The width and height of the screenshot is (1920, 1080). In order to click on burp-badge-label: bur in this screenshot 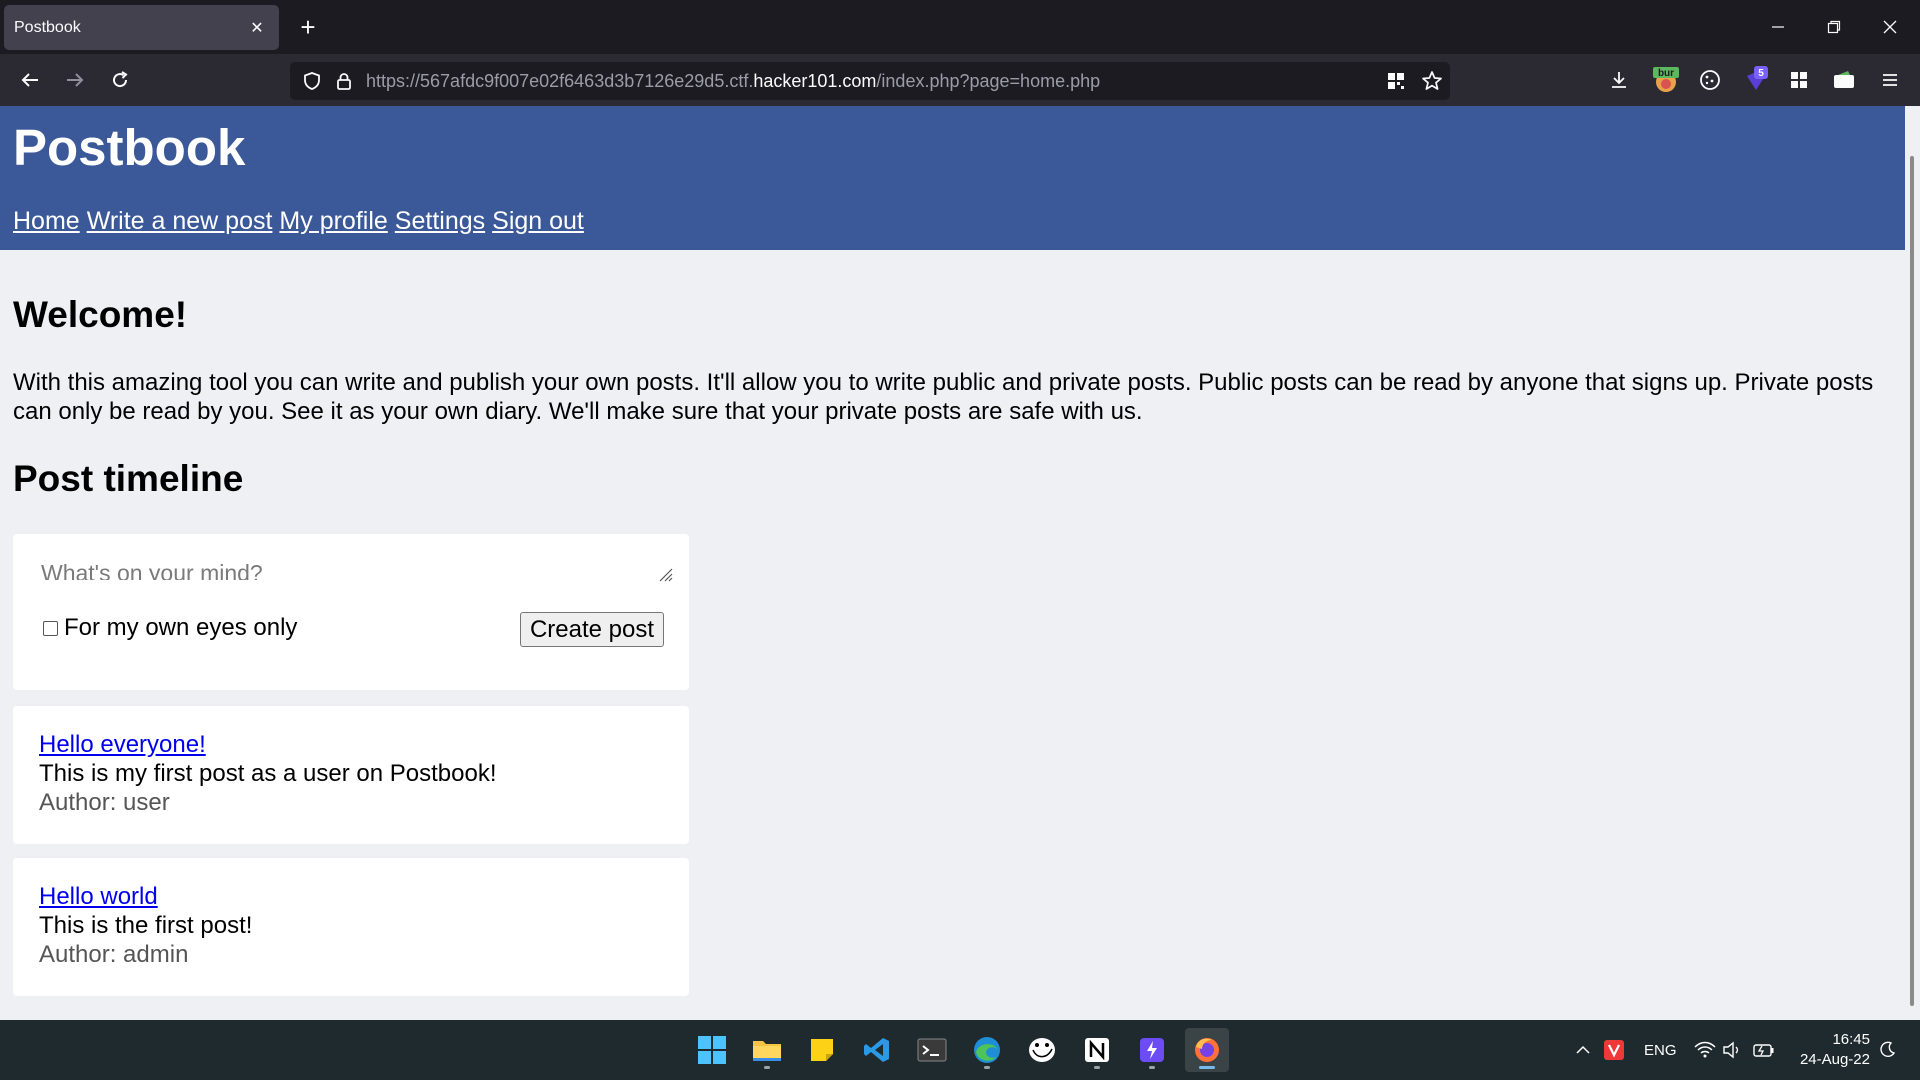, I will do `click(1666, 73)`.